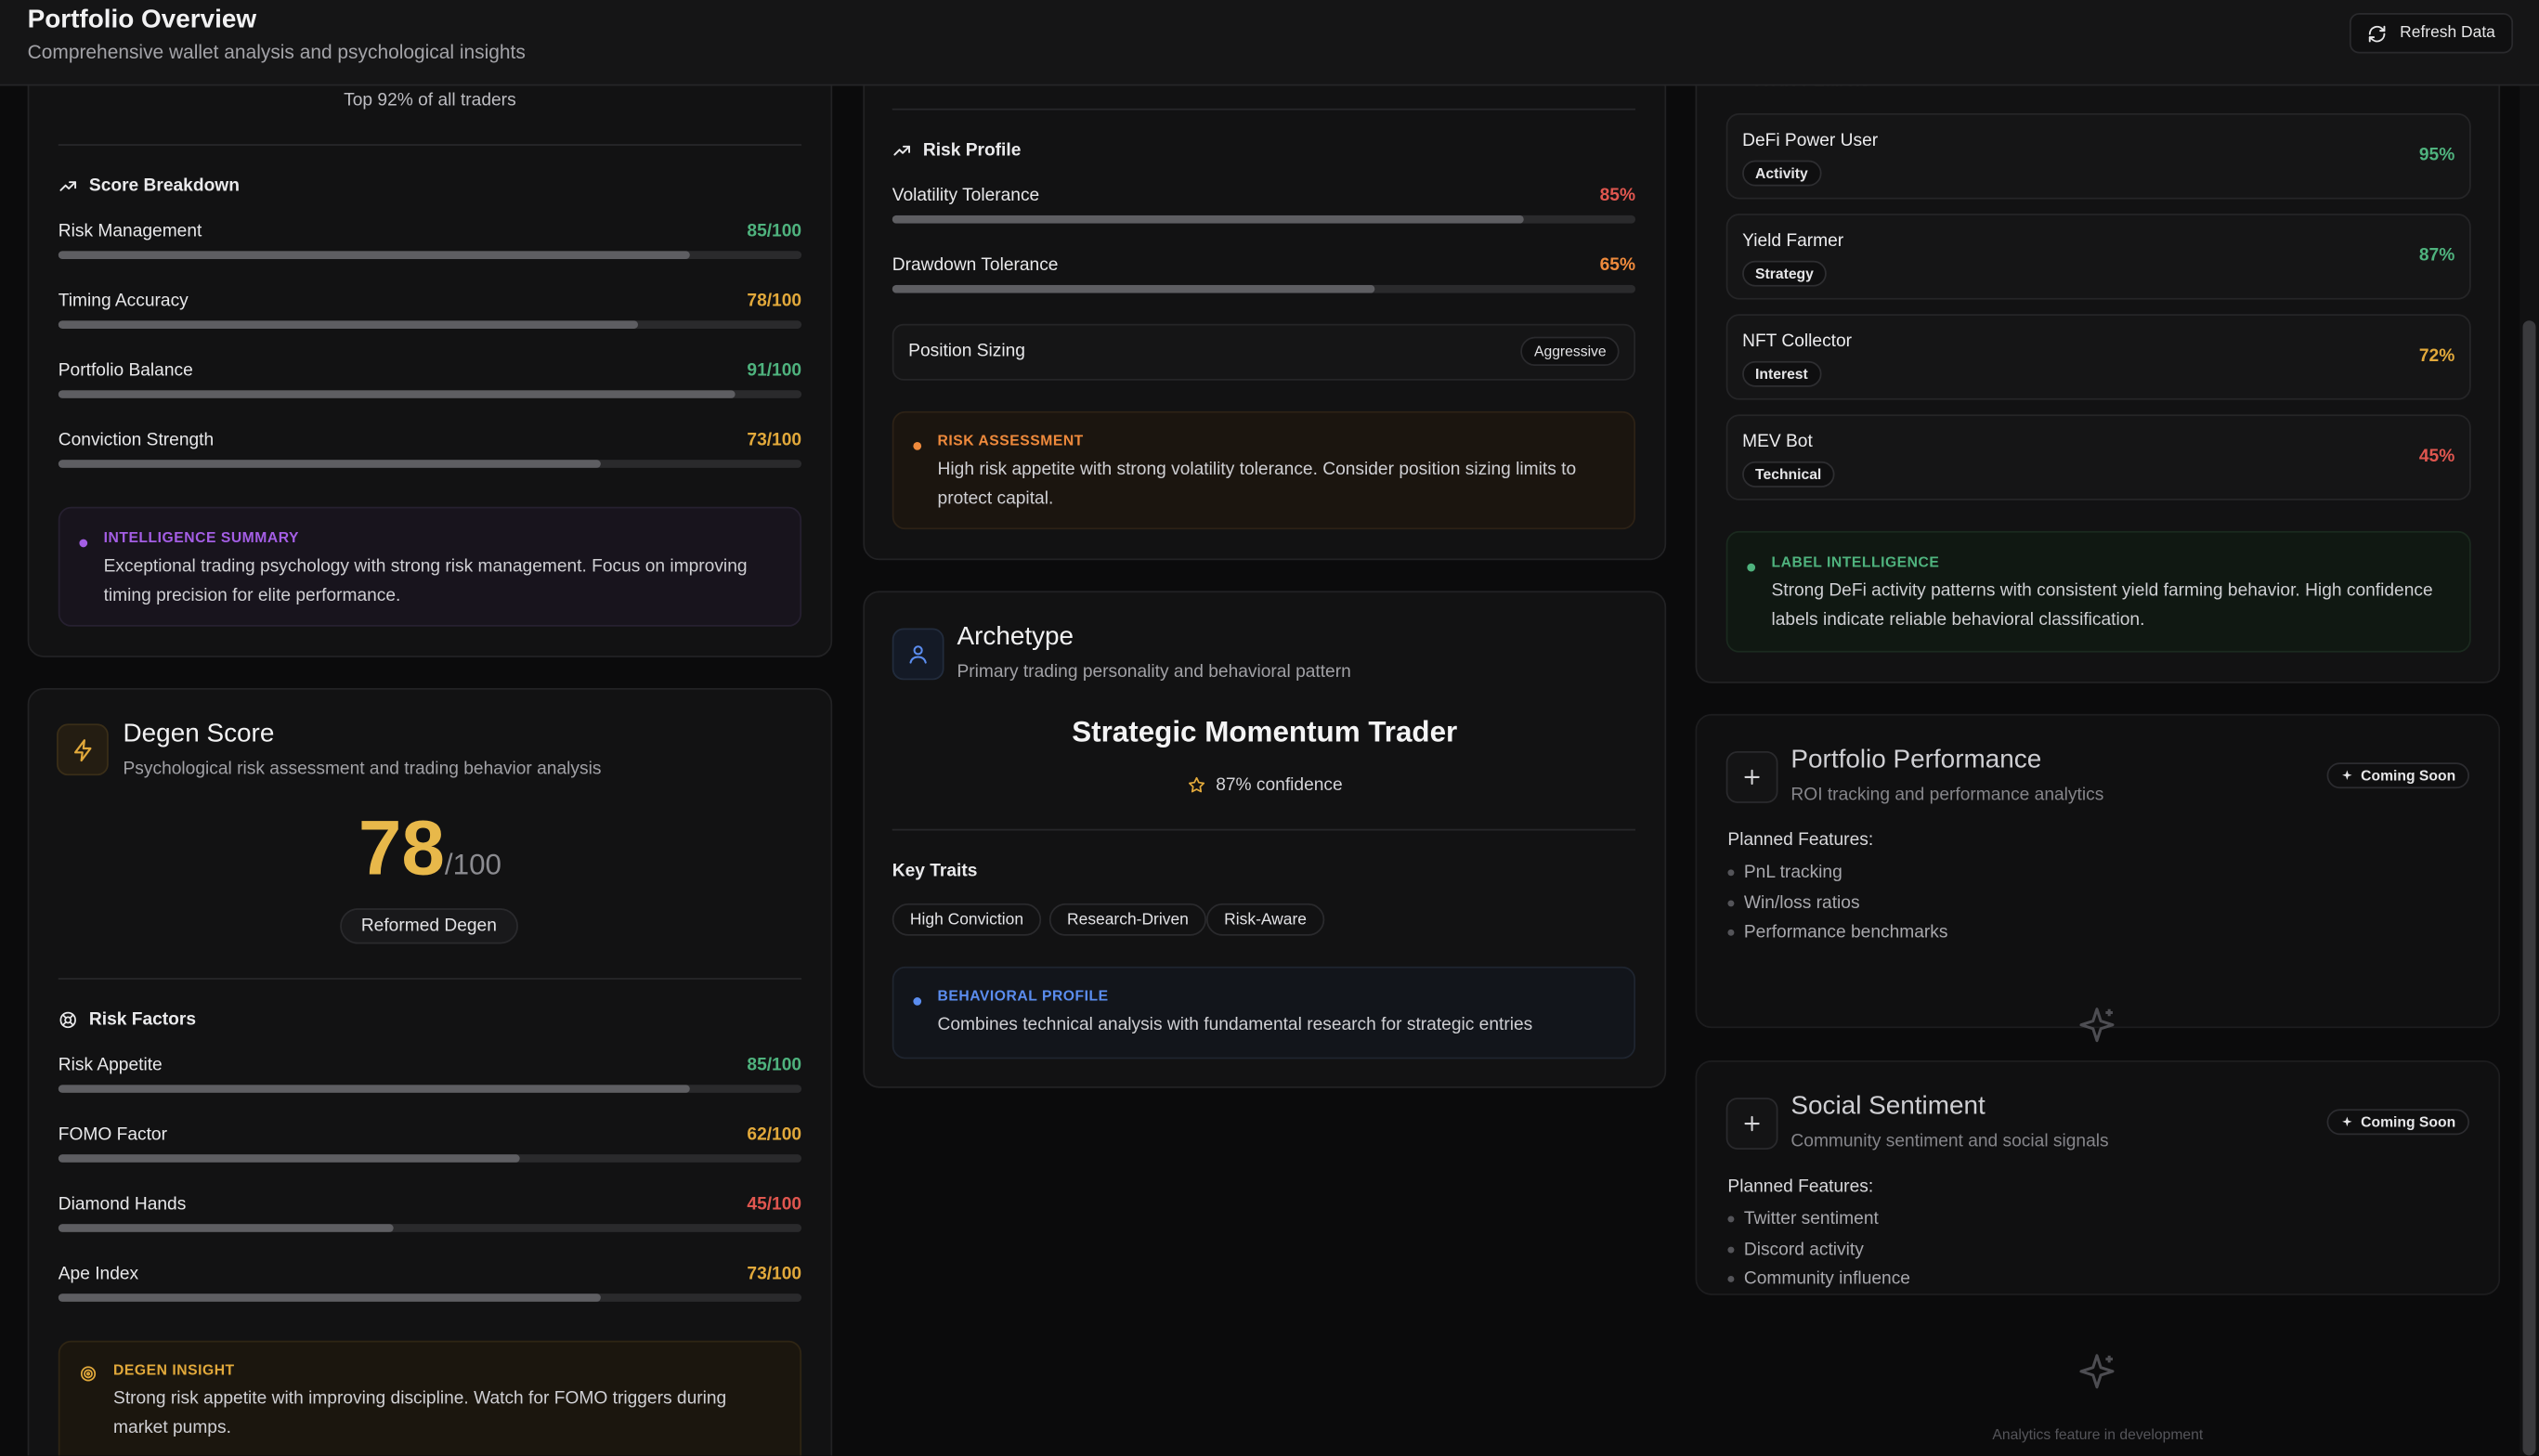  What do you see at coordinates (1751, 567) in the screenshot?
I see `intel-dot` at bounding box center [1751, 567].